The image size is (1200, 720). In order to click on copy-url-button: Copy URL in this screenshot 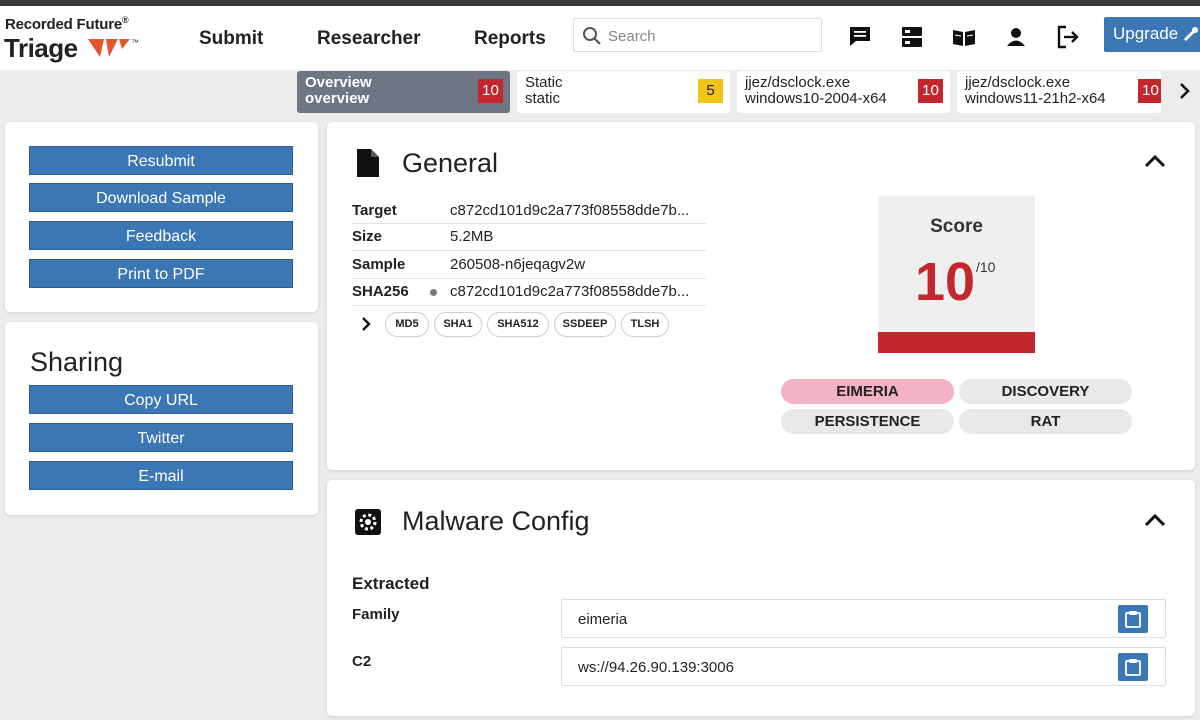, I will do `click(161, 399)`.